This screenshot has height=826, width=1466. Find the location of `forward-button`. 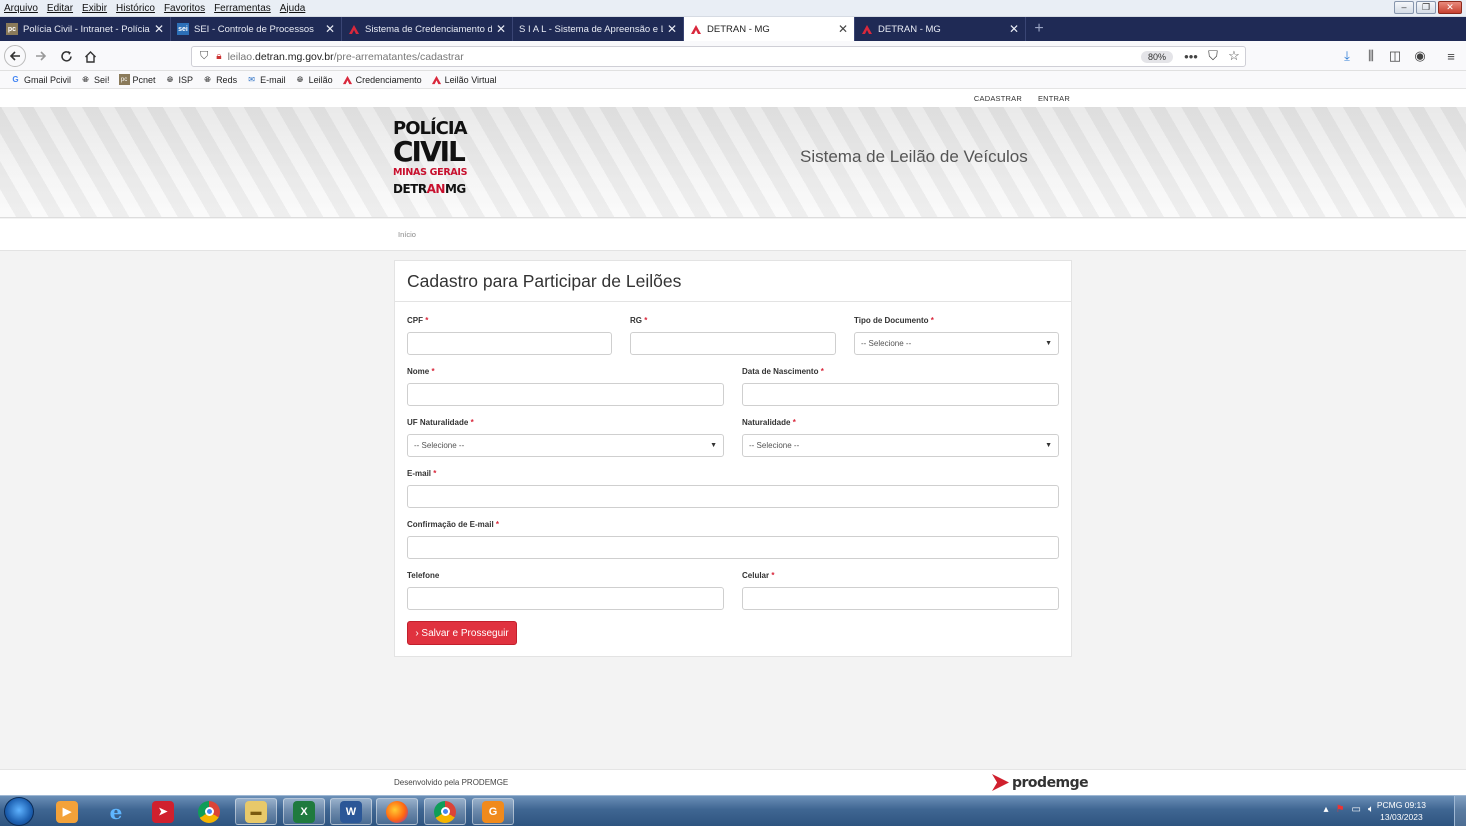

forward-button is located at coordinates (41, 56).